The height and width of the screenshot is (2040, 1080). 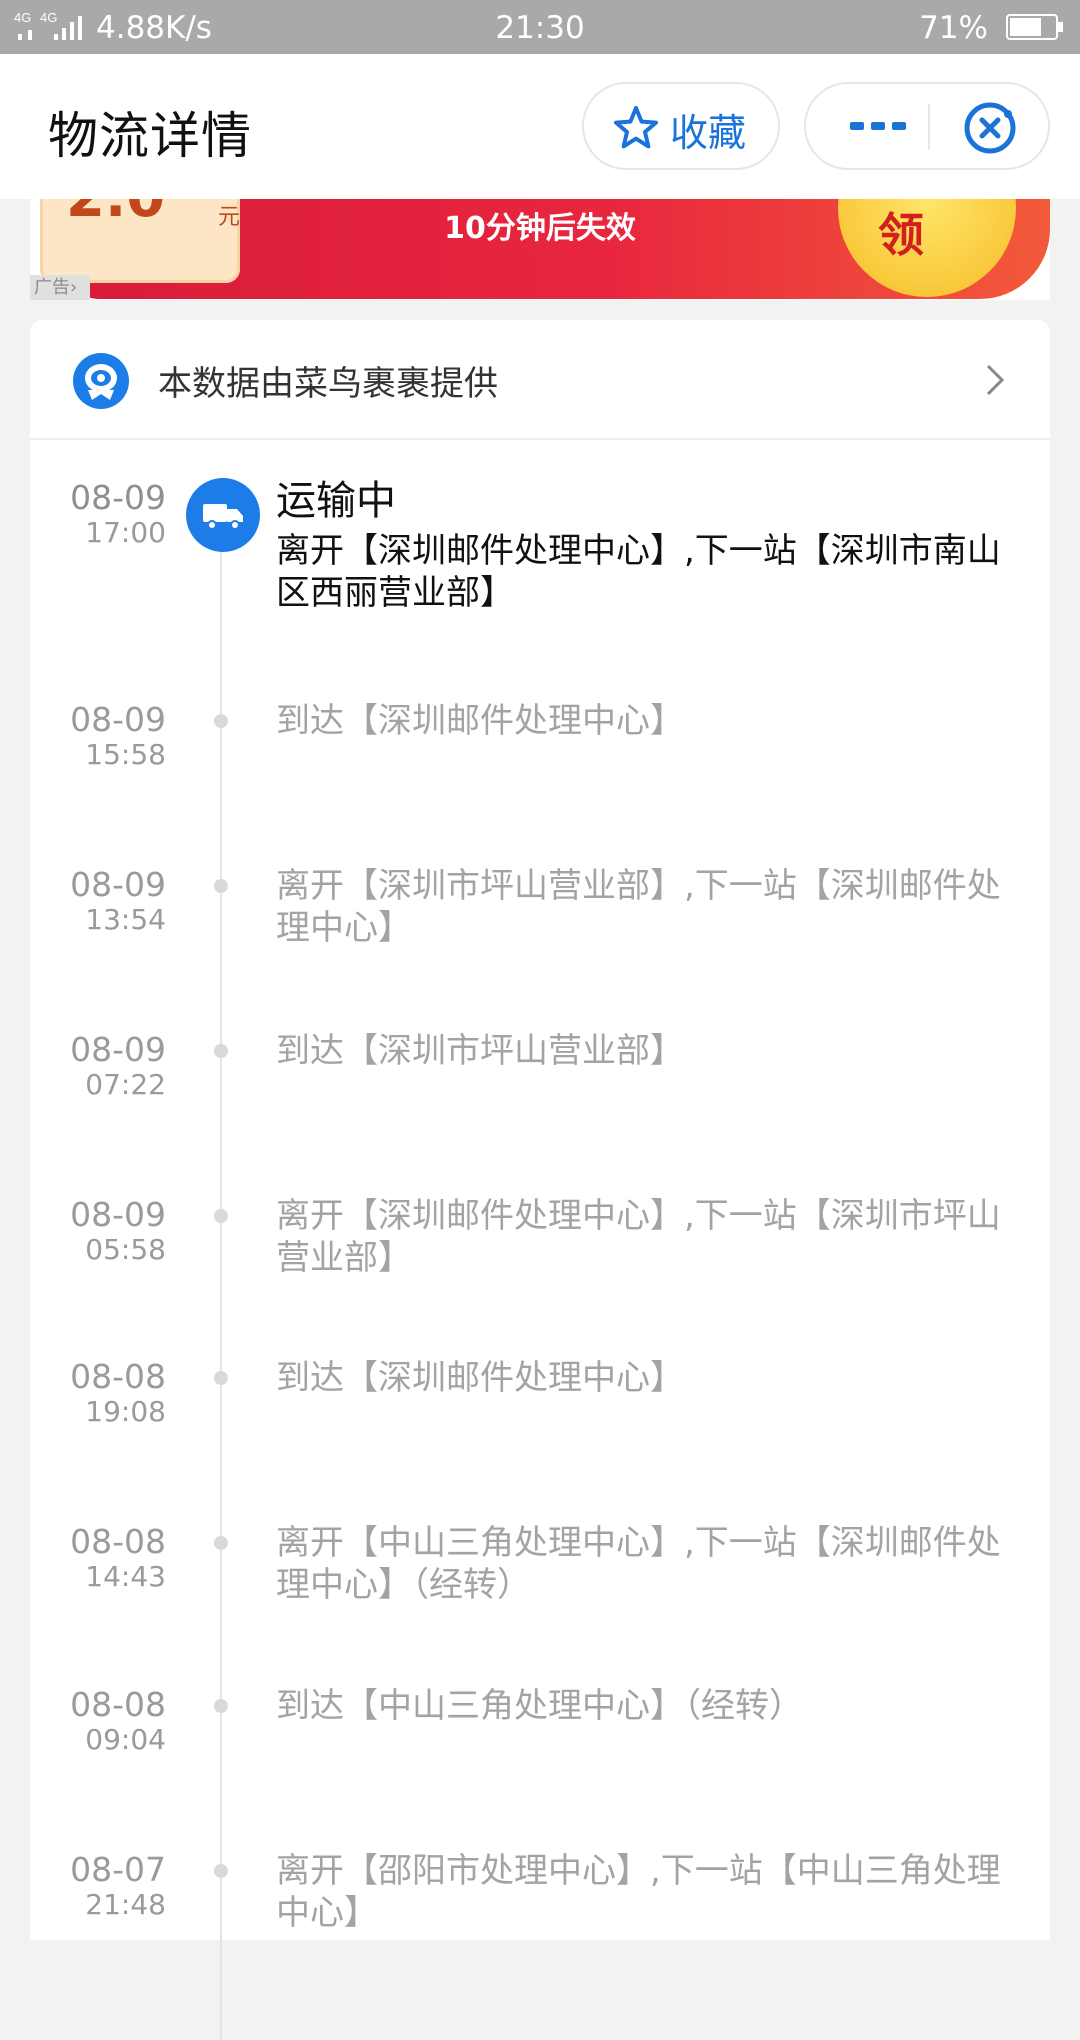 What do you see at coordinates (540, 249) in the screenshot?
I see `ad-banner: 2.0 元 10分钟后失效 领 广告›` at bounding box center [540, 249].